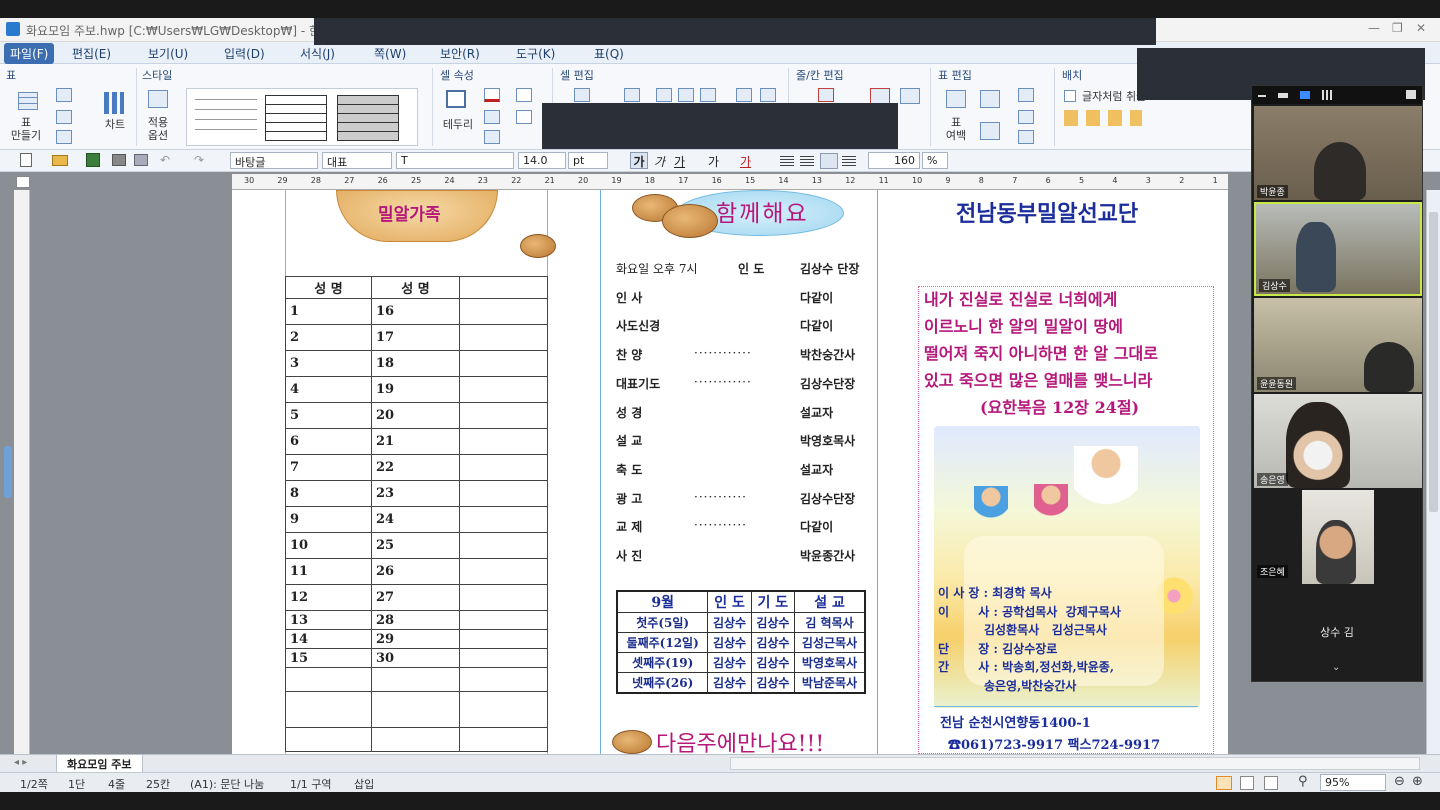  Describe the element at coordinates (659, 161) in the screenshot. I see `italic-button: 가` at that location.